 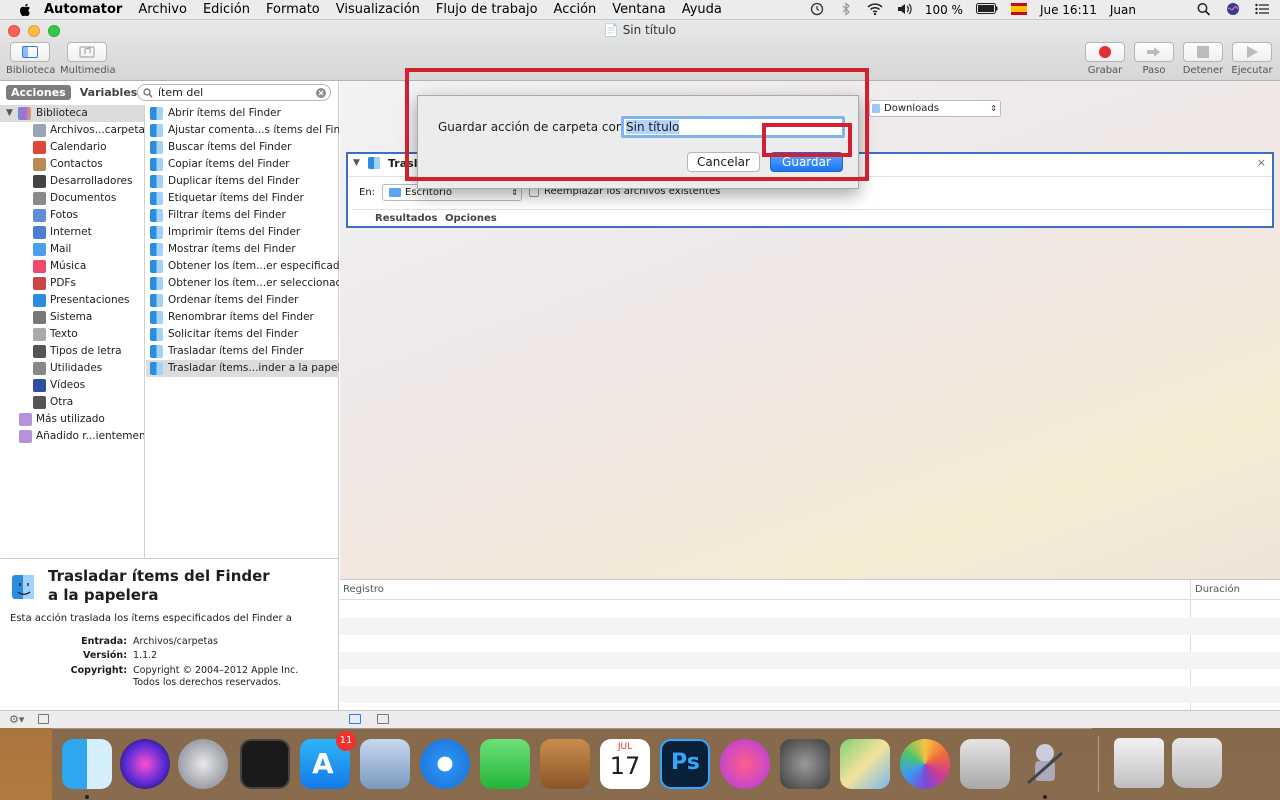 I want to click on category-otra: Otra, so click(x=72, y=402).